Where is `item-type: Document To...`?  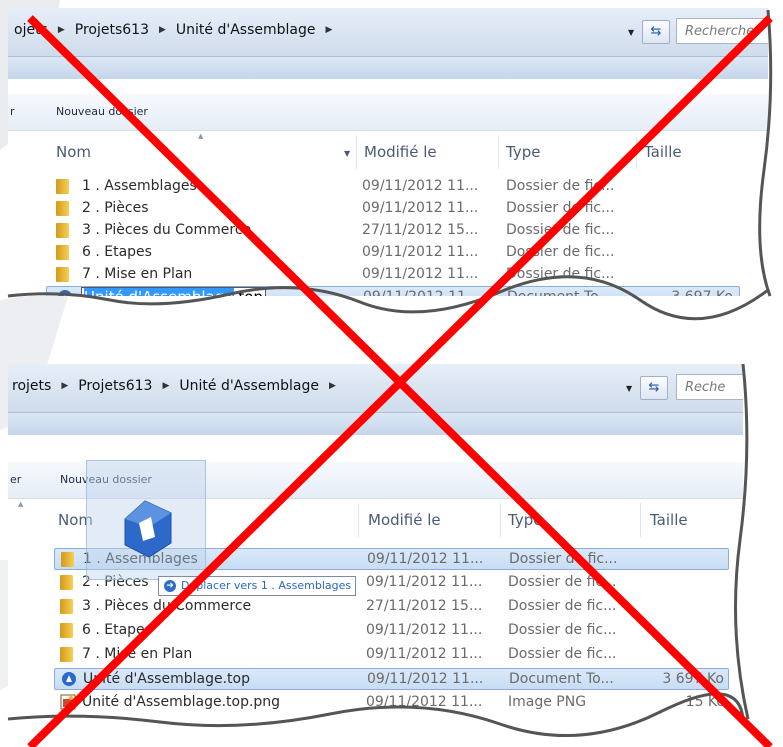 item-type: Document To... is located at coordinates (559, 292).